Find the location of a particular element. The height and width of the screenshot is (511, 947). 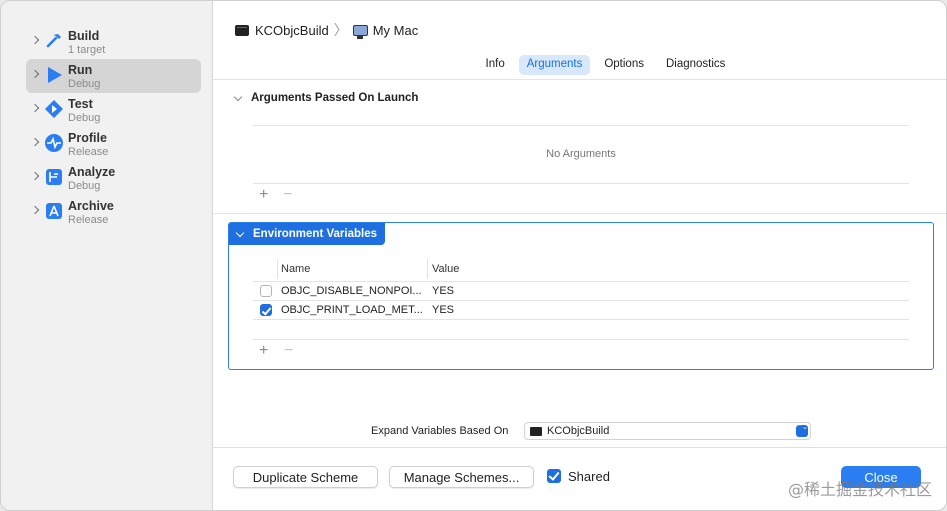

breadcrumb: KCObjcBuild 〉 My Mac is located at coordinates (326, 30).